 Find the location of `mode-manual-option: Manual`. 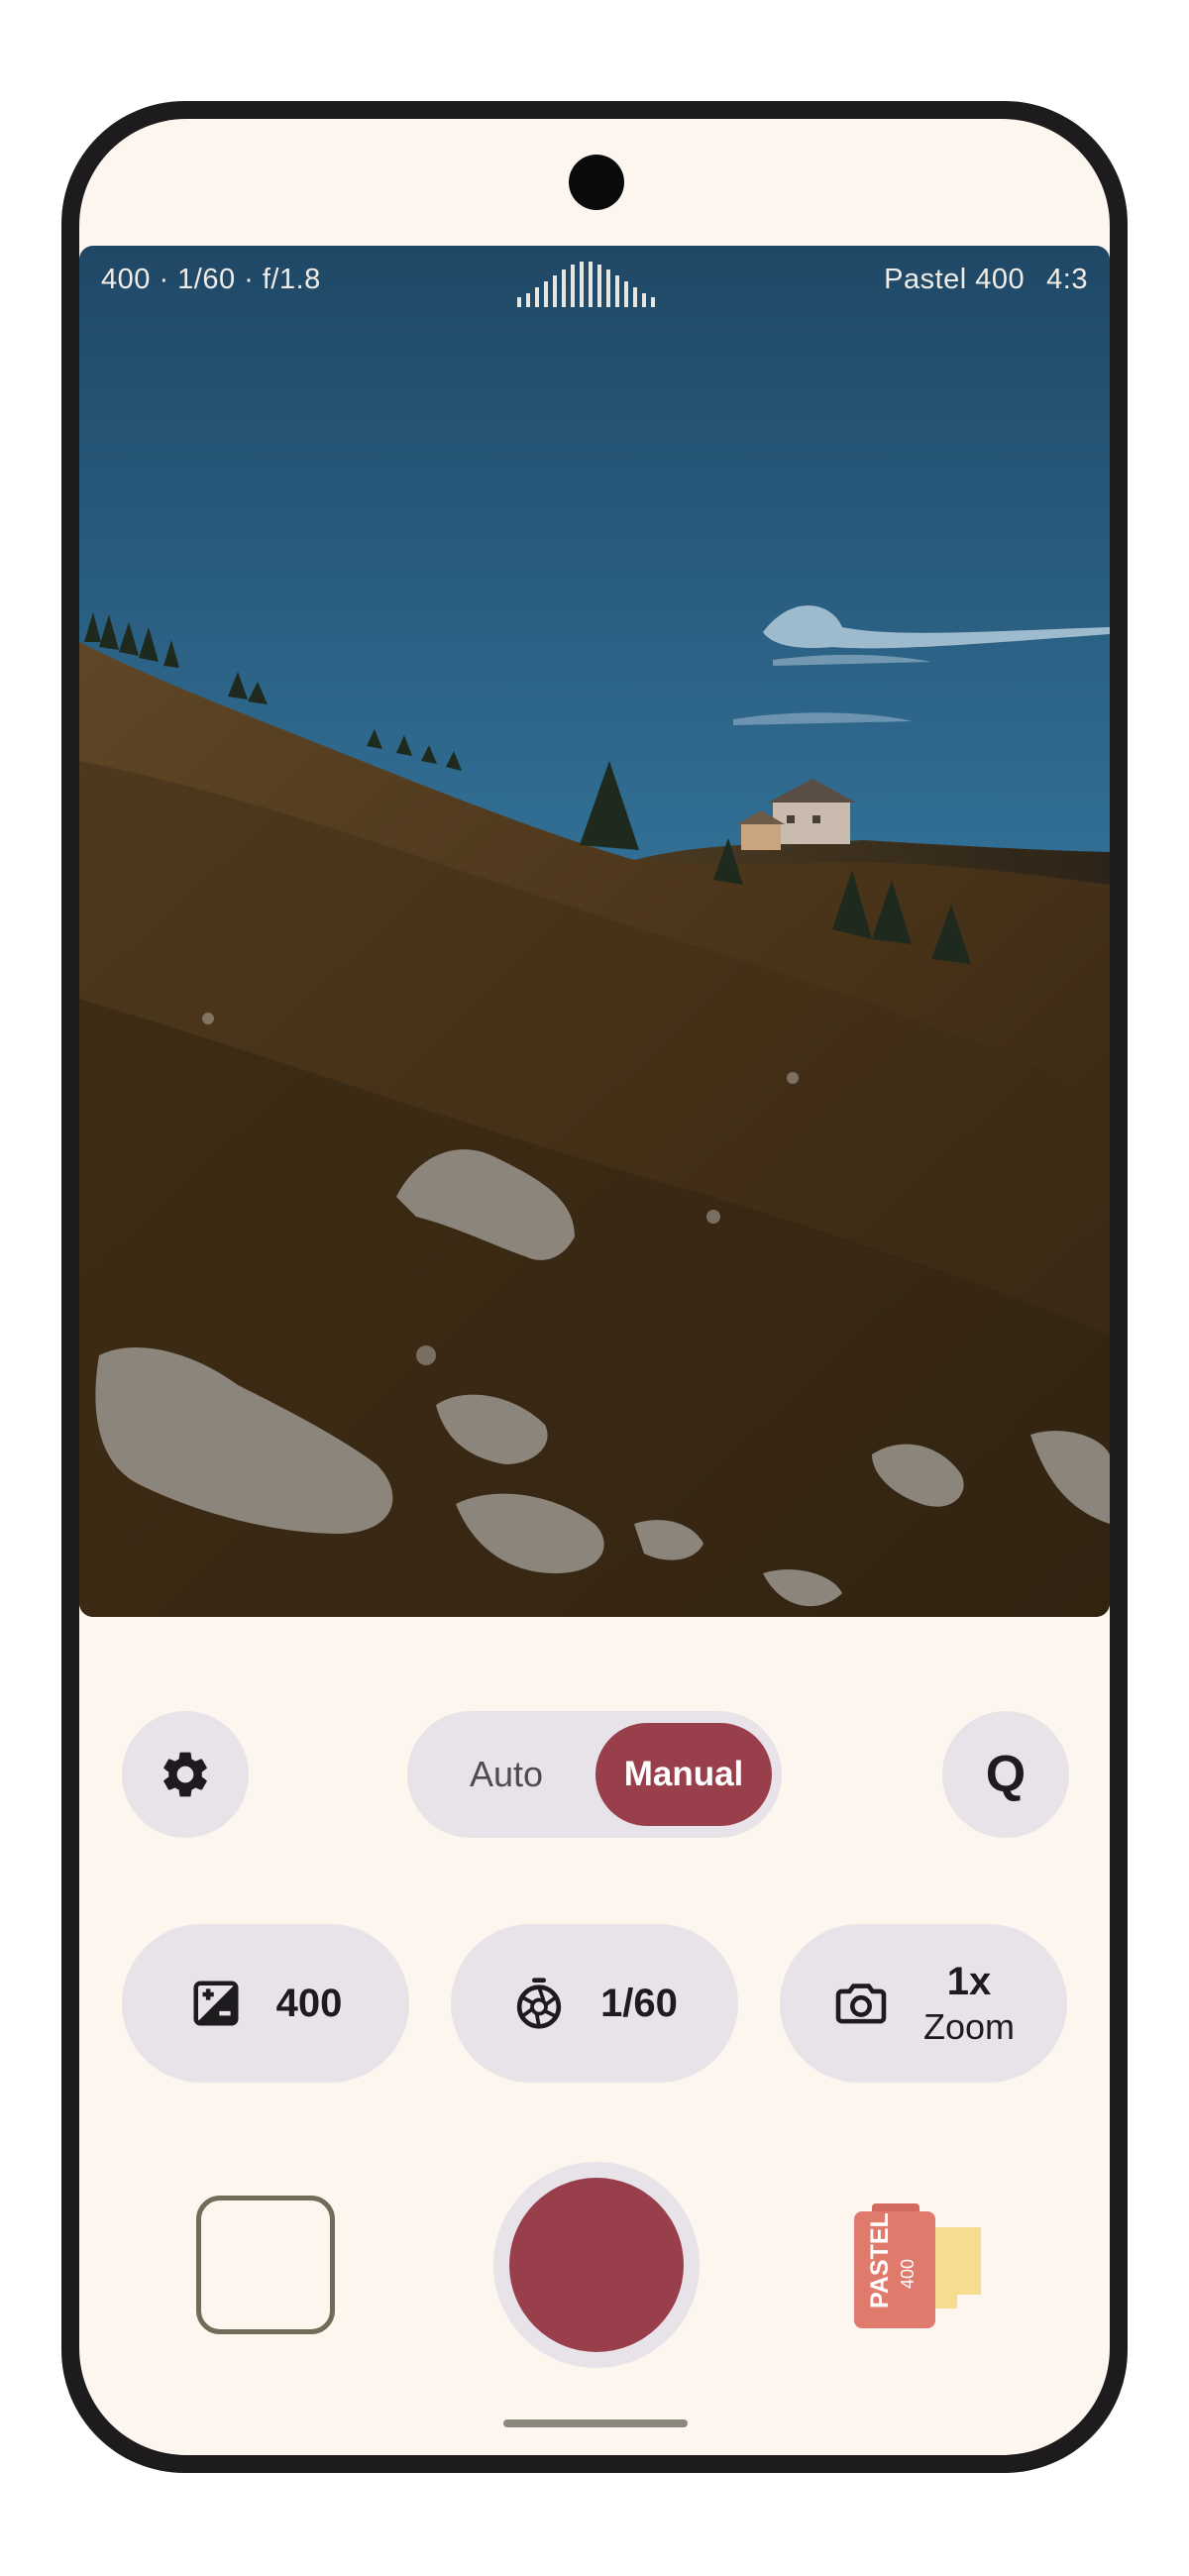

mode-manual-option: Manual is located at coordinates (683, 1774).